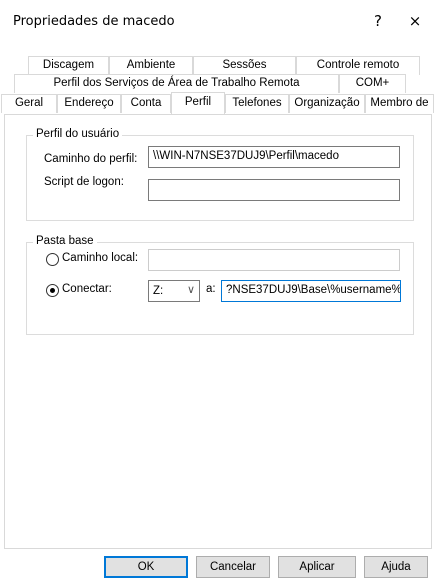  I want to click on tab-conta: Conta, so click(146, 103).